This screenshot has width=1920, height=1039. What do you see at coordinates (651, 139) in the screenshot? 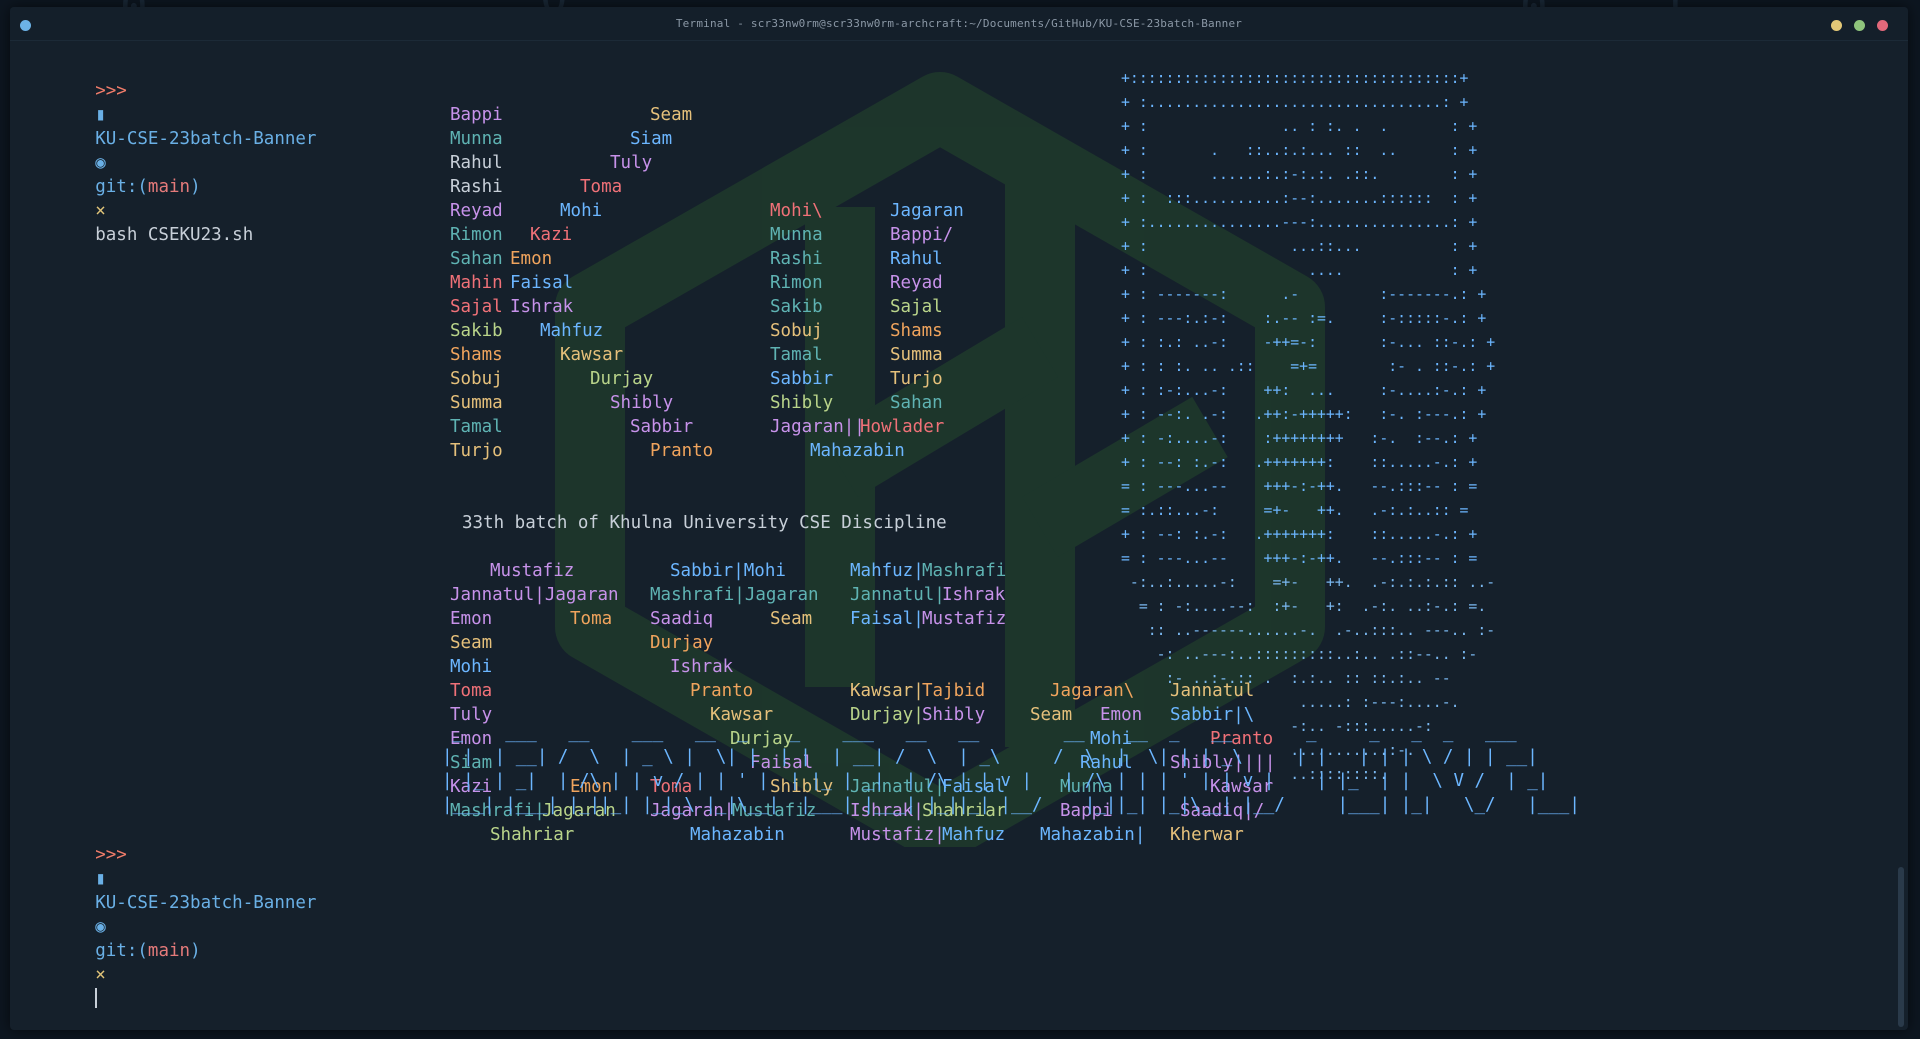
I see `name-word: Siam` at bounding box center [651, 139].